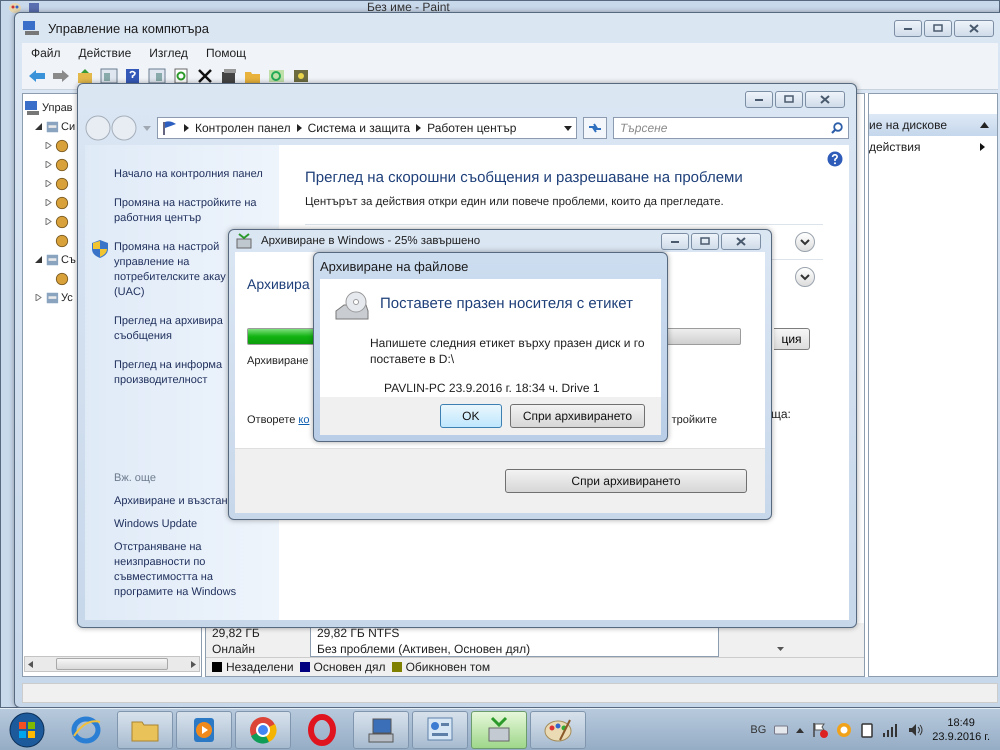 This screenshot has height=750, width=1000. I want to click on collapse-up-icon, so click(984, 125).